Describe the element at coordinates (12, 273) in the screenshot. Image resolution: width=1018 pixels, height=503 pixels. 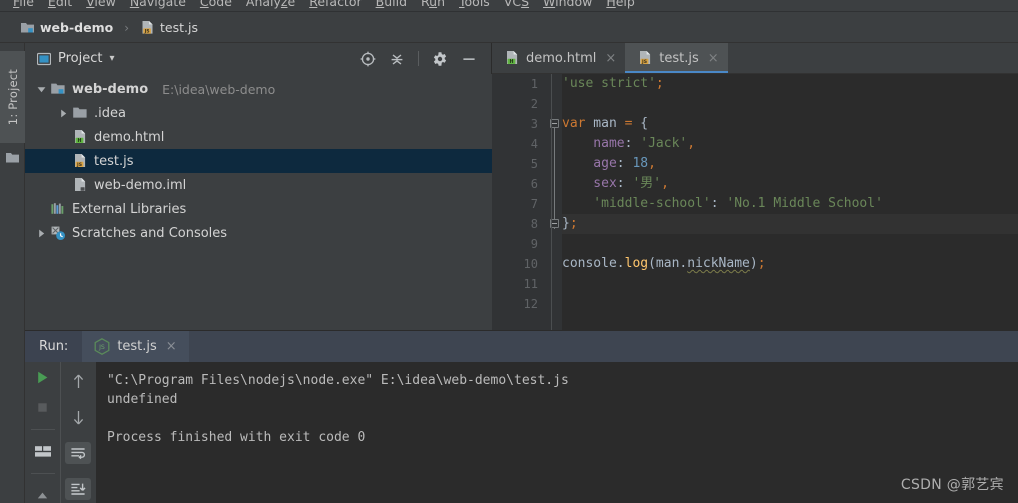
I see `left-tool-strip: 1: Project` at that location.